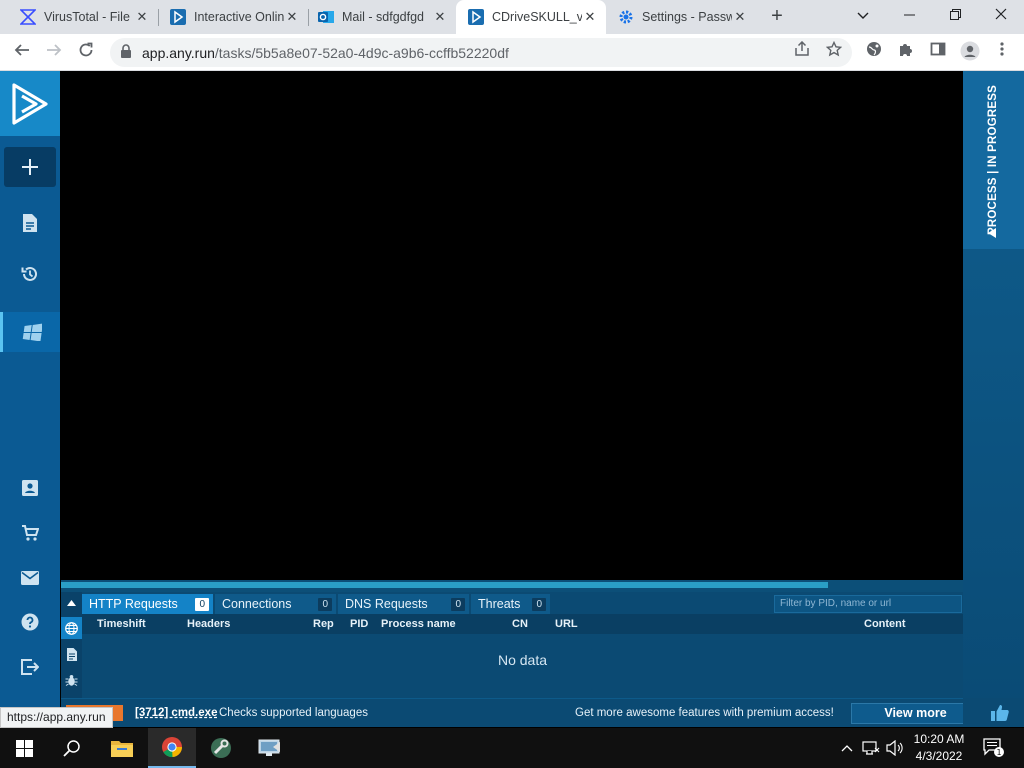  I want to click on tab-title: Mail - sdfgdfgd, so click(383, 17).